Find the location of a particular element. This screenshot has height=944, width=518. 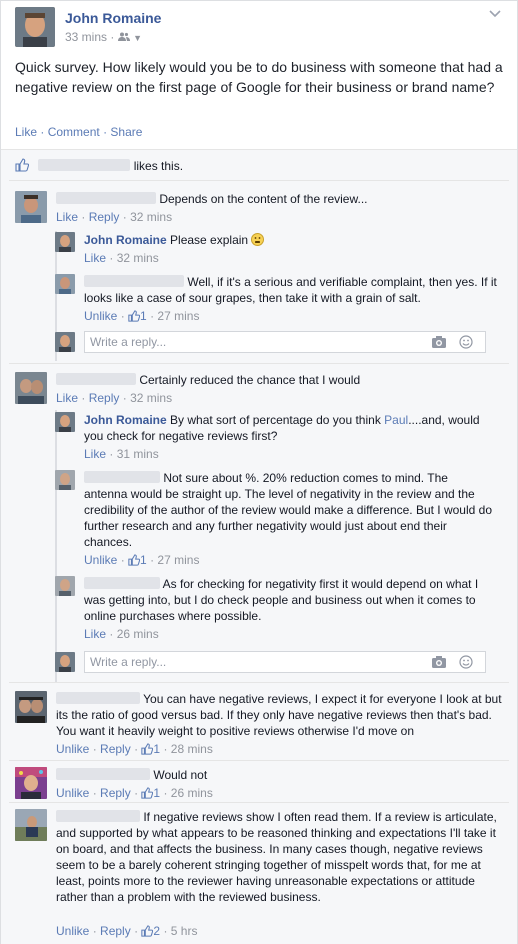

comment-time: 5 hrs is located at coordinates (184, 931).